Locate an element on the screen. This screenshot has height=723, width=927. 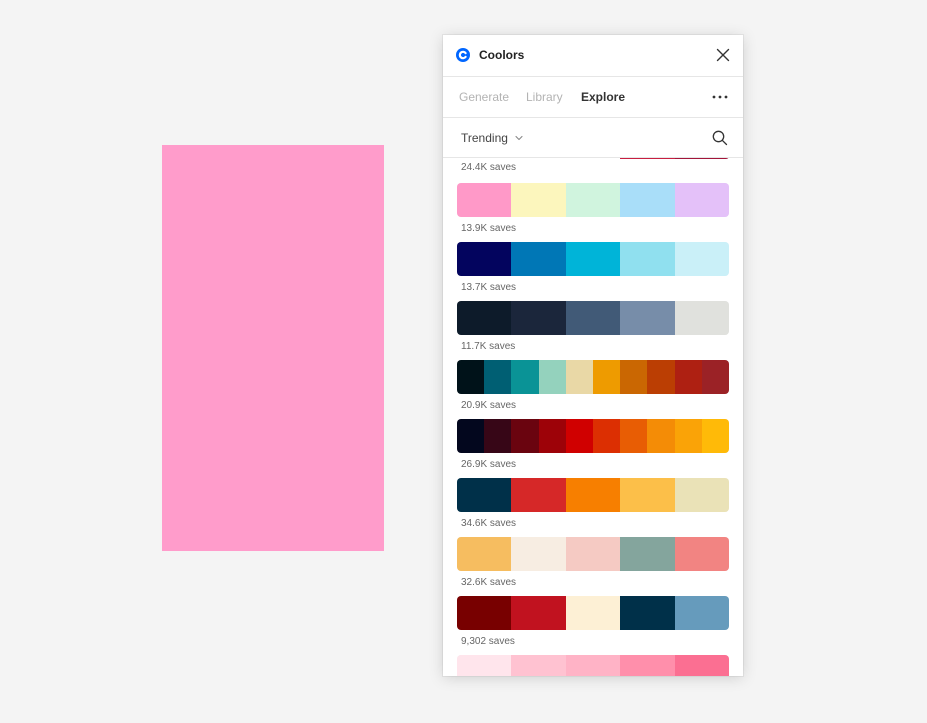
coolors-logo-icon is located at coordinates (463, 55).